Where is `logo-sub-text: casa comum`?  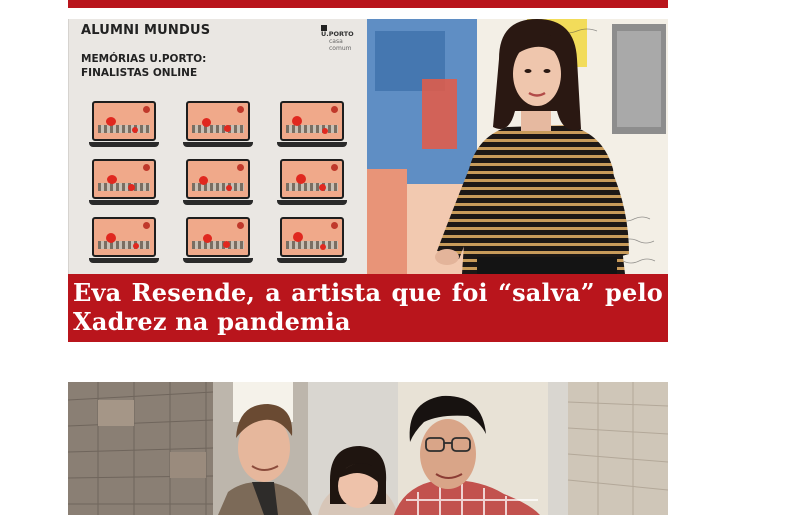 logo-sub-text: casa comum is located at coordinates (340, 45).